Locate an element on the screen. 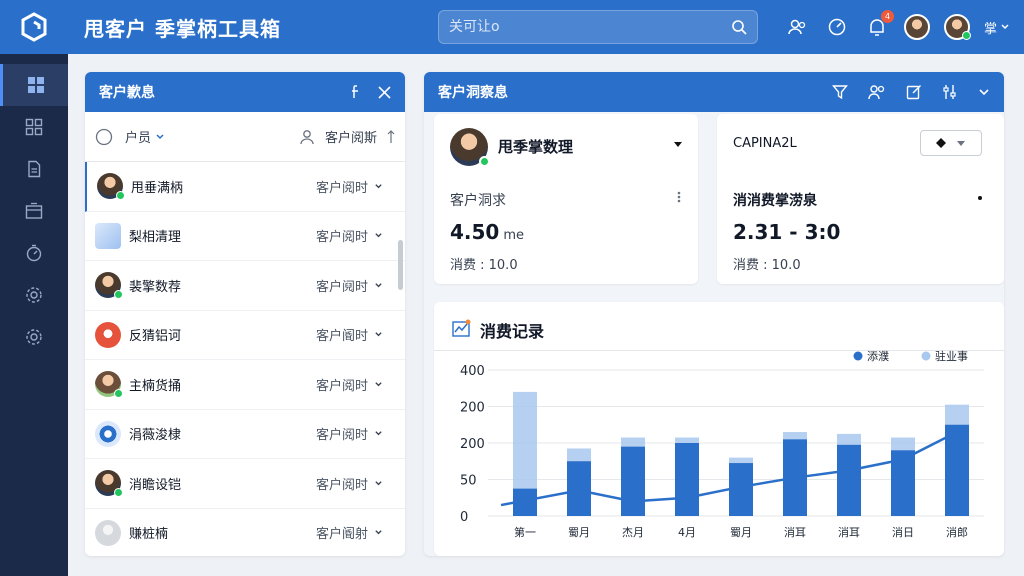 The width and height of the screenshot is (1024, 576). sidebar-item-advanced-settings is located at coordinates (34, 337).